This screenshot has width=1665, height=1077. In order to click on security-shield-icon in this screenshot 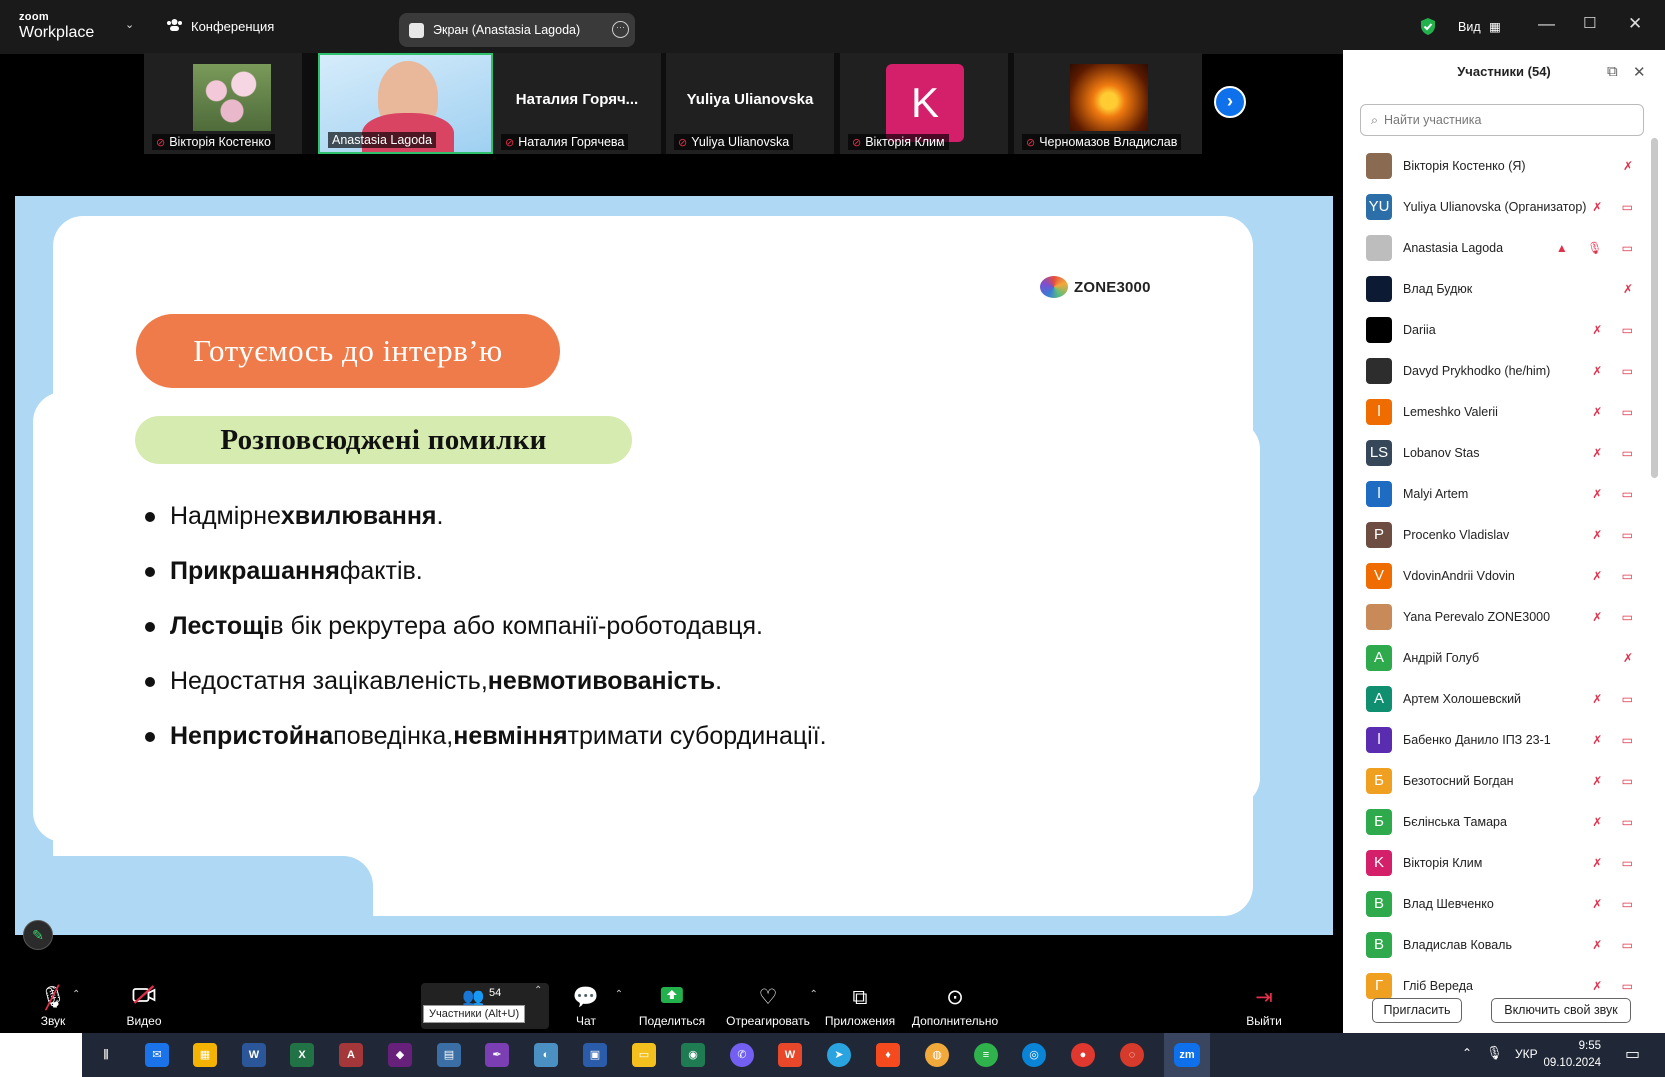, I will do `click(1428, 29)`.